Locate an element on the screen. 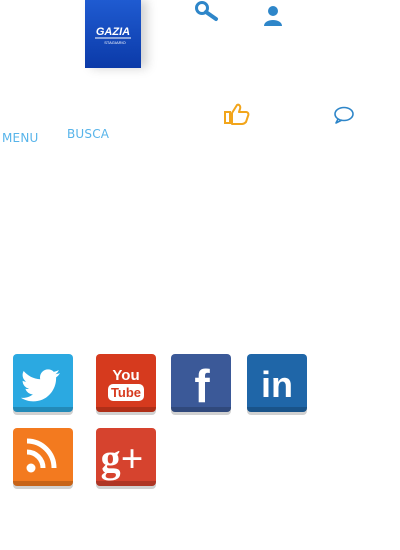 This screenshot has height=550, width=400. user-icon is located at coordinates (273, 16).